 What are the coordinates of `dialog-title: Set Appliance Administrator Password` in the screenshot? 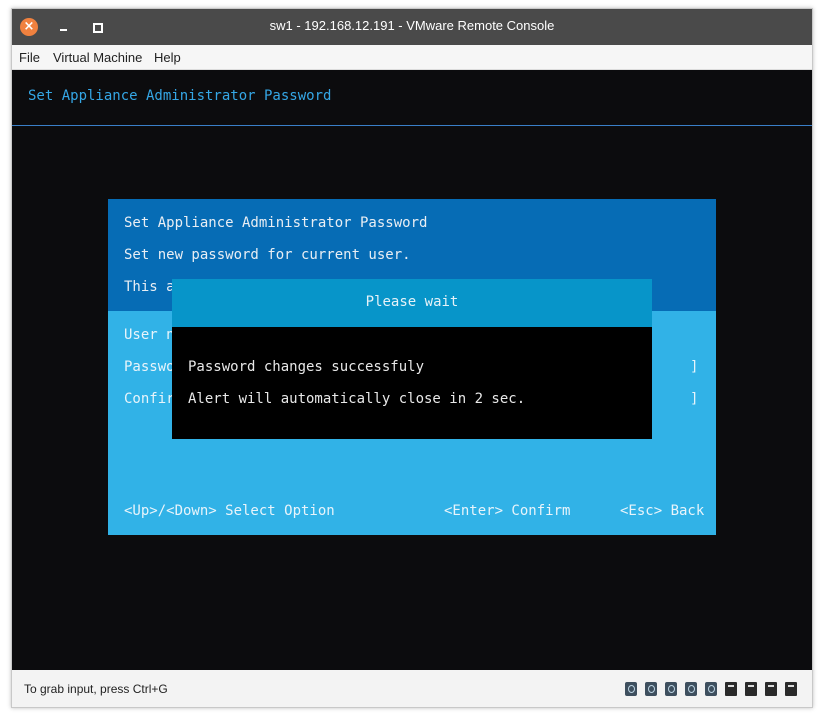 It's located at (276, 223).